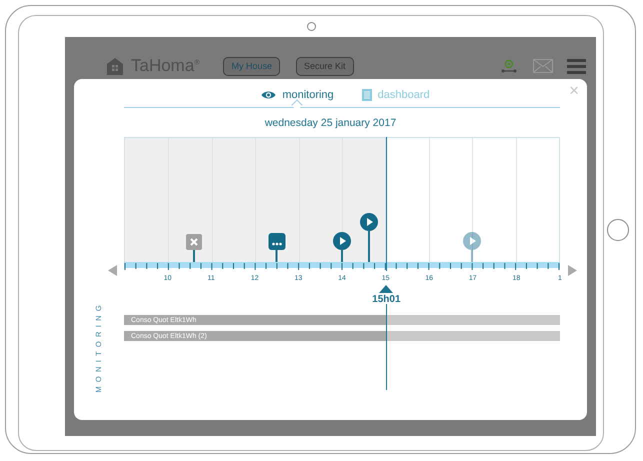  What do you see at coordinates (572, 270) in the screenshot?
I see `right-arrow-icon` at bounding box center [572, 270].